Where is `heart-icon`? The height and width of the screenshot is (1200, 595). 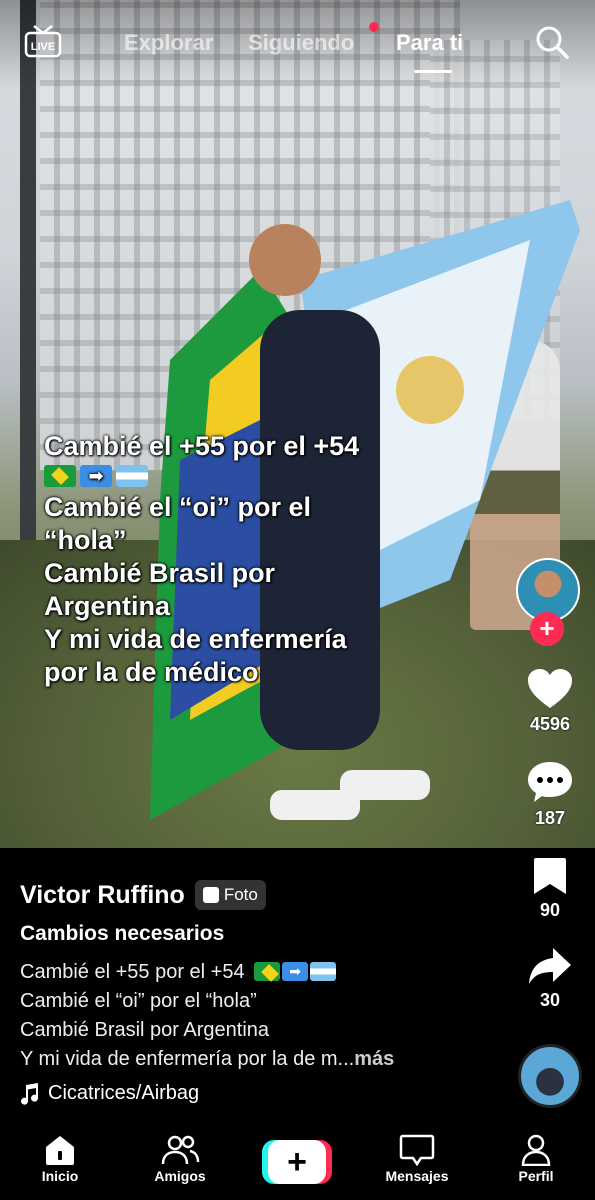 heart-icon is located at coordinates (550, 688).